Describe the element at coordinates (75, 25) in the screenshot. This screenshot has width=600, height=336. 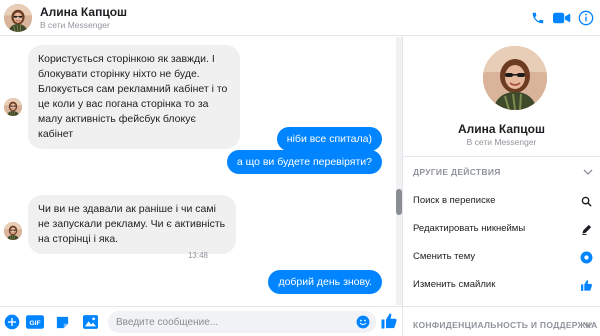
I see `contact-status: В сети Messenger` at that location.